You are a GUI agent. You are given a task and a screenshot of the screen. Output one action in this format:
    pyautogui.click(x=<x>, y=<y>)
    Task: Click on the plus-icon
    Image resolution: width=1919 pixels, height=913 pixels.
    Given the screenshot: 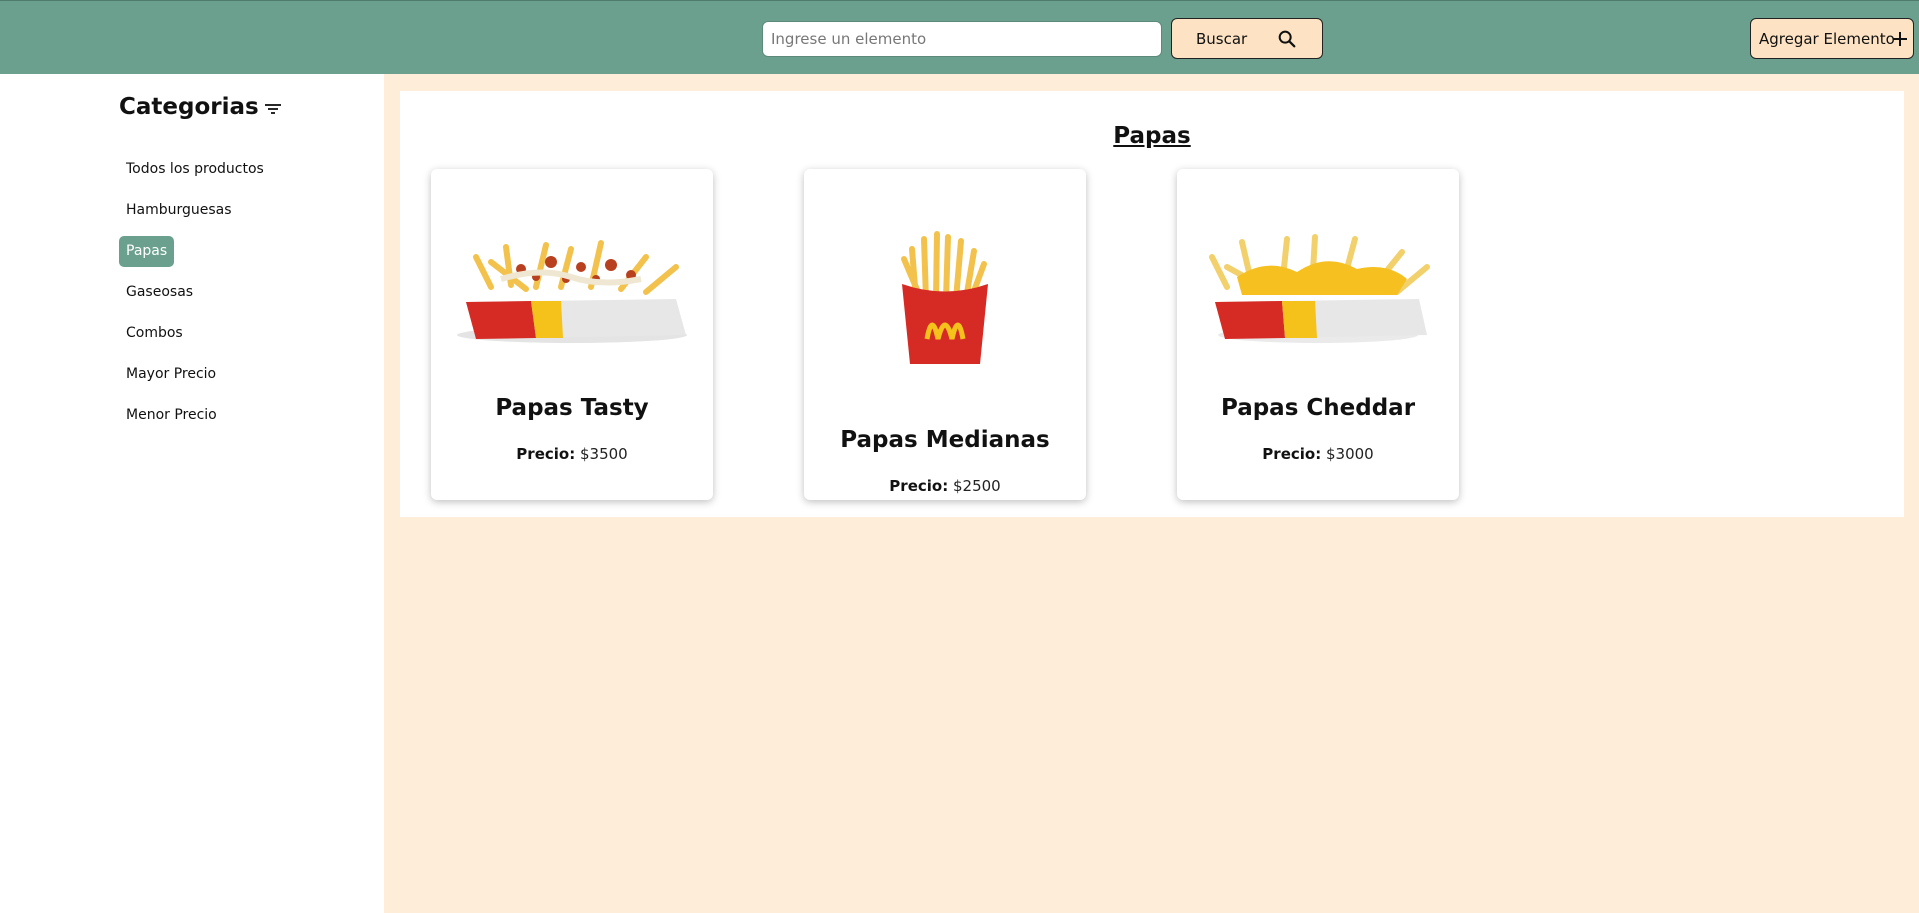 What is the action you would take?
    pyautogui.click(x=1900, y=39)
    